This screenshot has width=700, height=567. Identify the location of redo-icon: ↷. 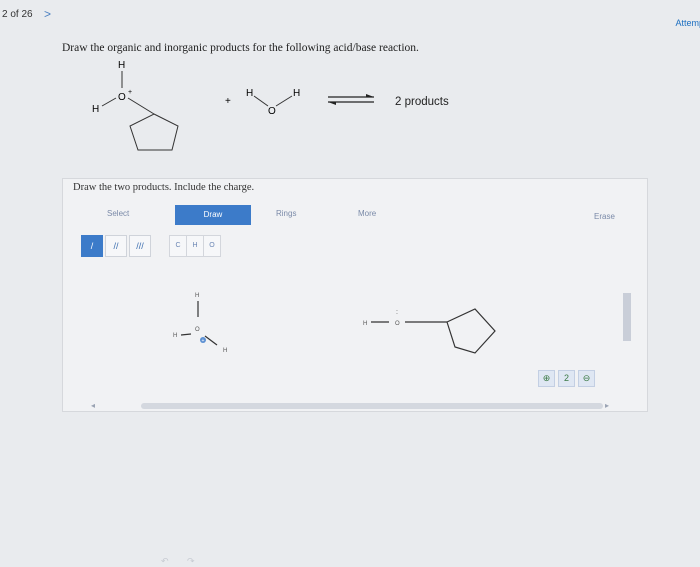
(191, 561).